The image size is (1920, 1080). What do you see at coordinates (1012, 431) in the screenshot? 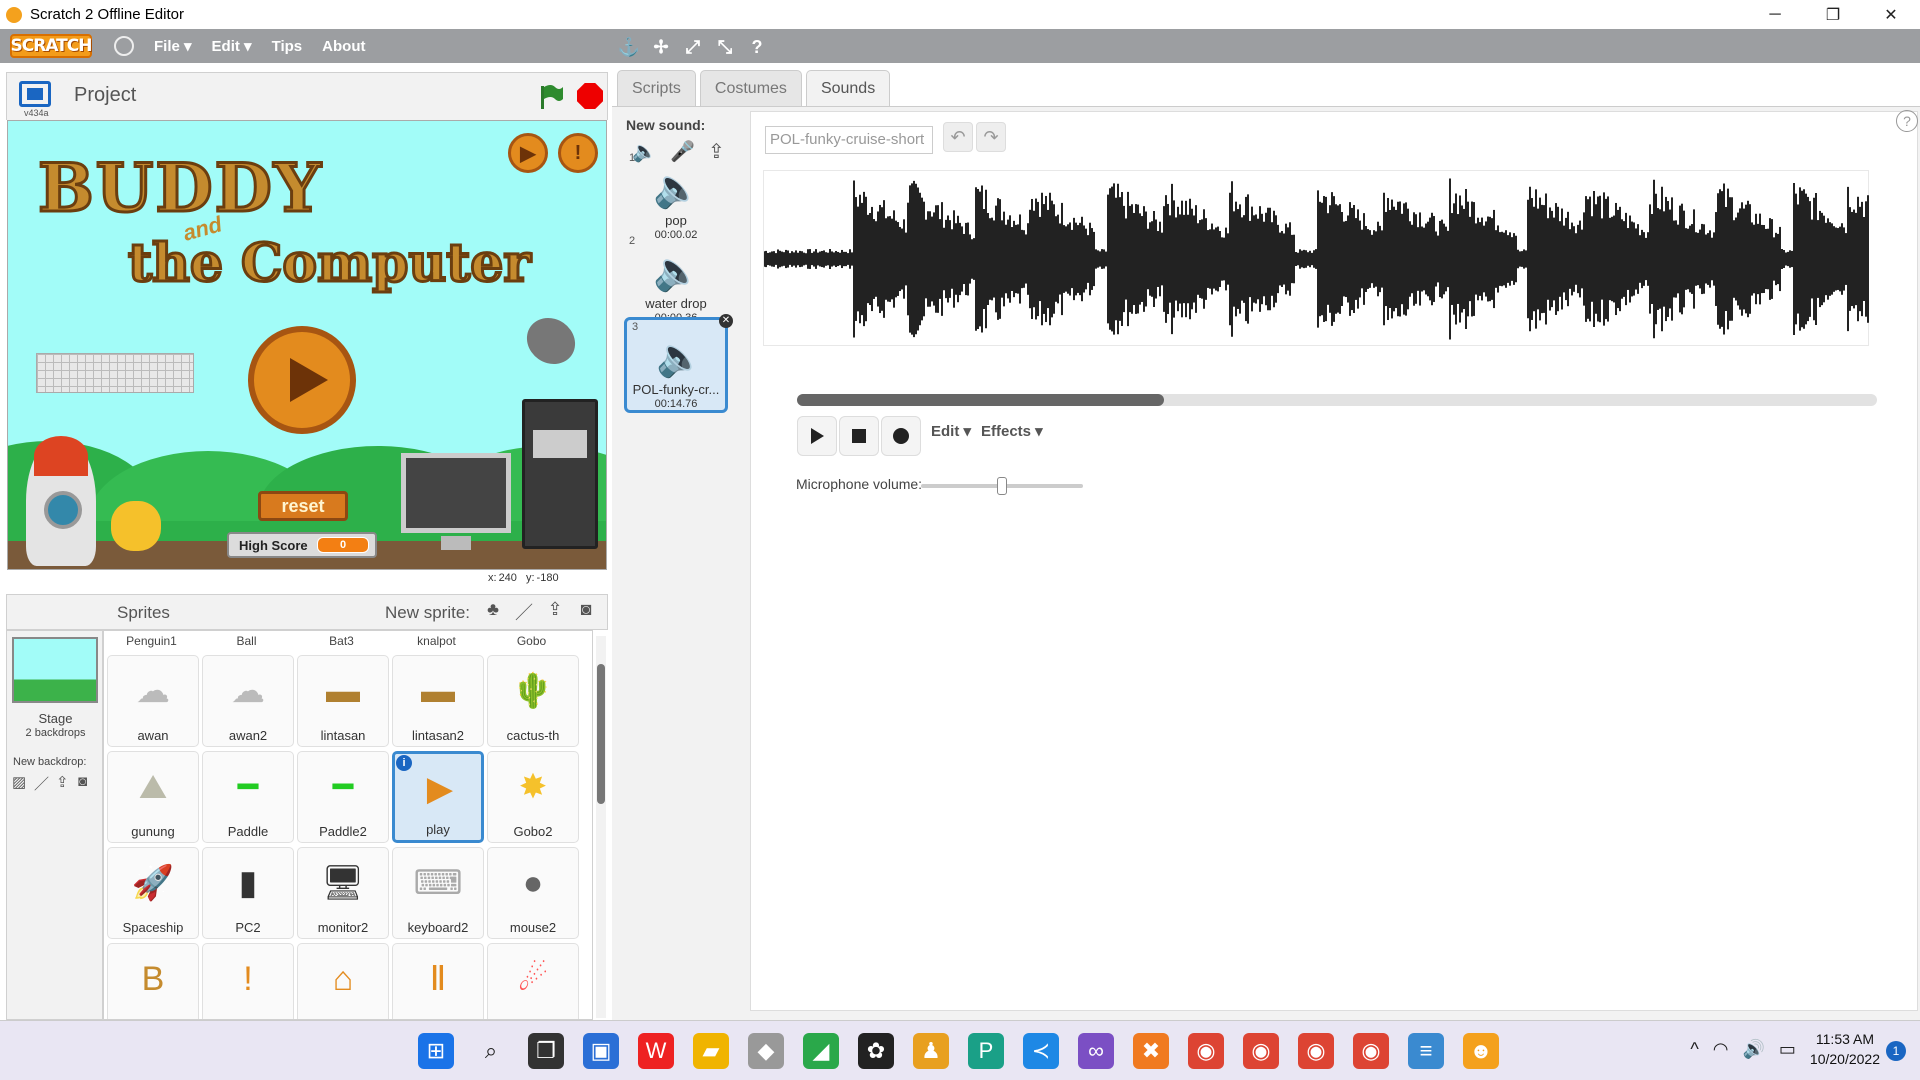
I see `sound-effects-menu: Effects ▾` at bounding box center [1012, 431].